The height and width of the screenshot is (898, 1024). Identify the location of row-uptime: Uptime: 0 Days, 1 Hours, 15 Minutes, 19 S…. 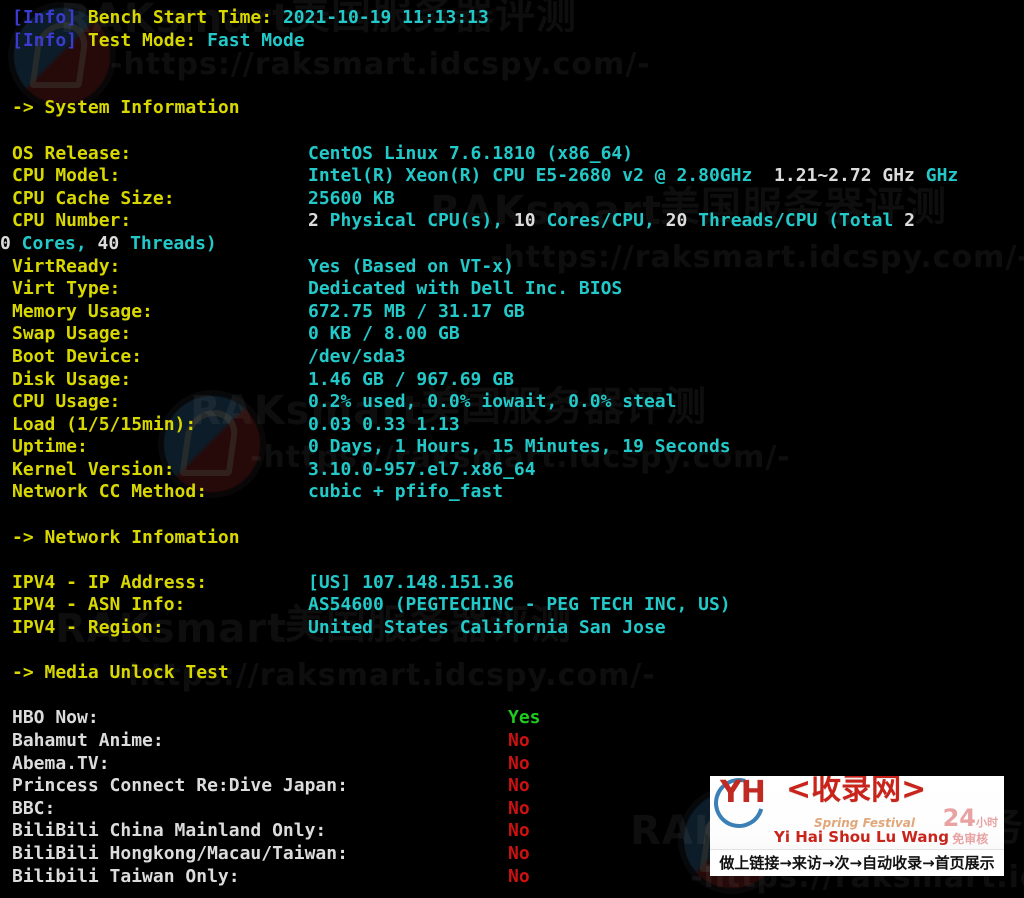
(512, 447).